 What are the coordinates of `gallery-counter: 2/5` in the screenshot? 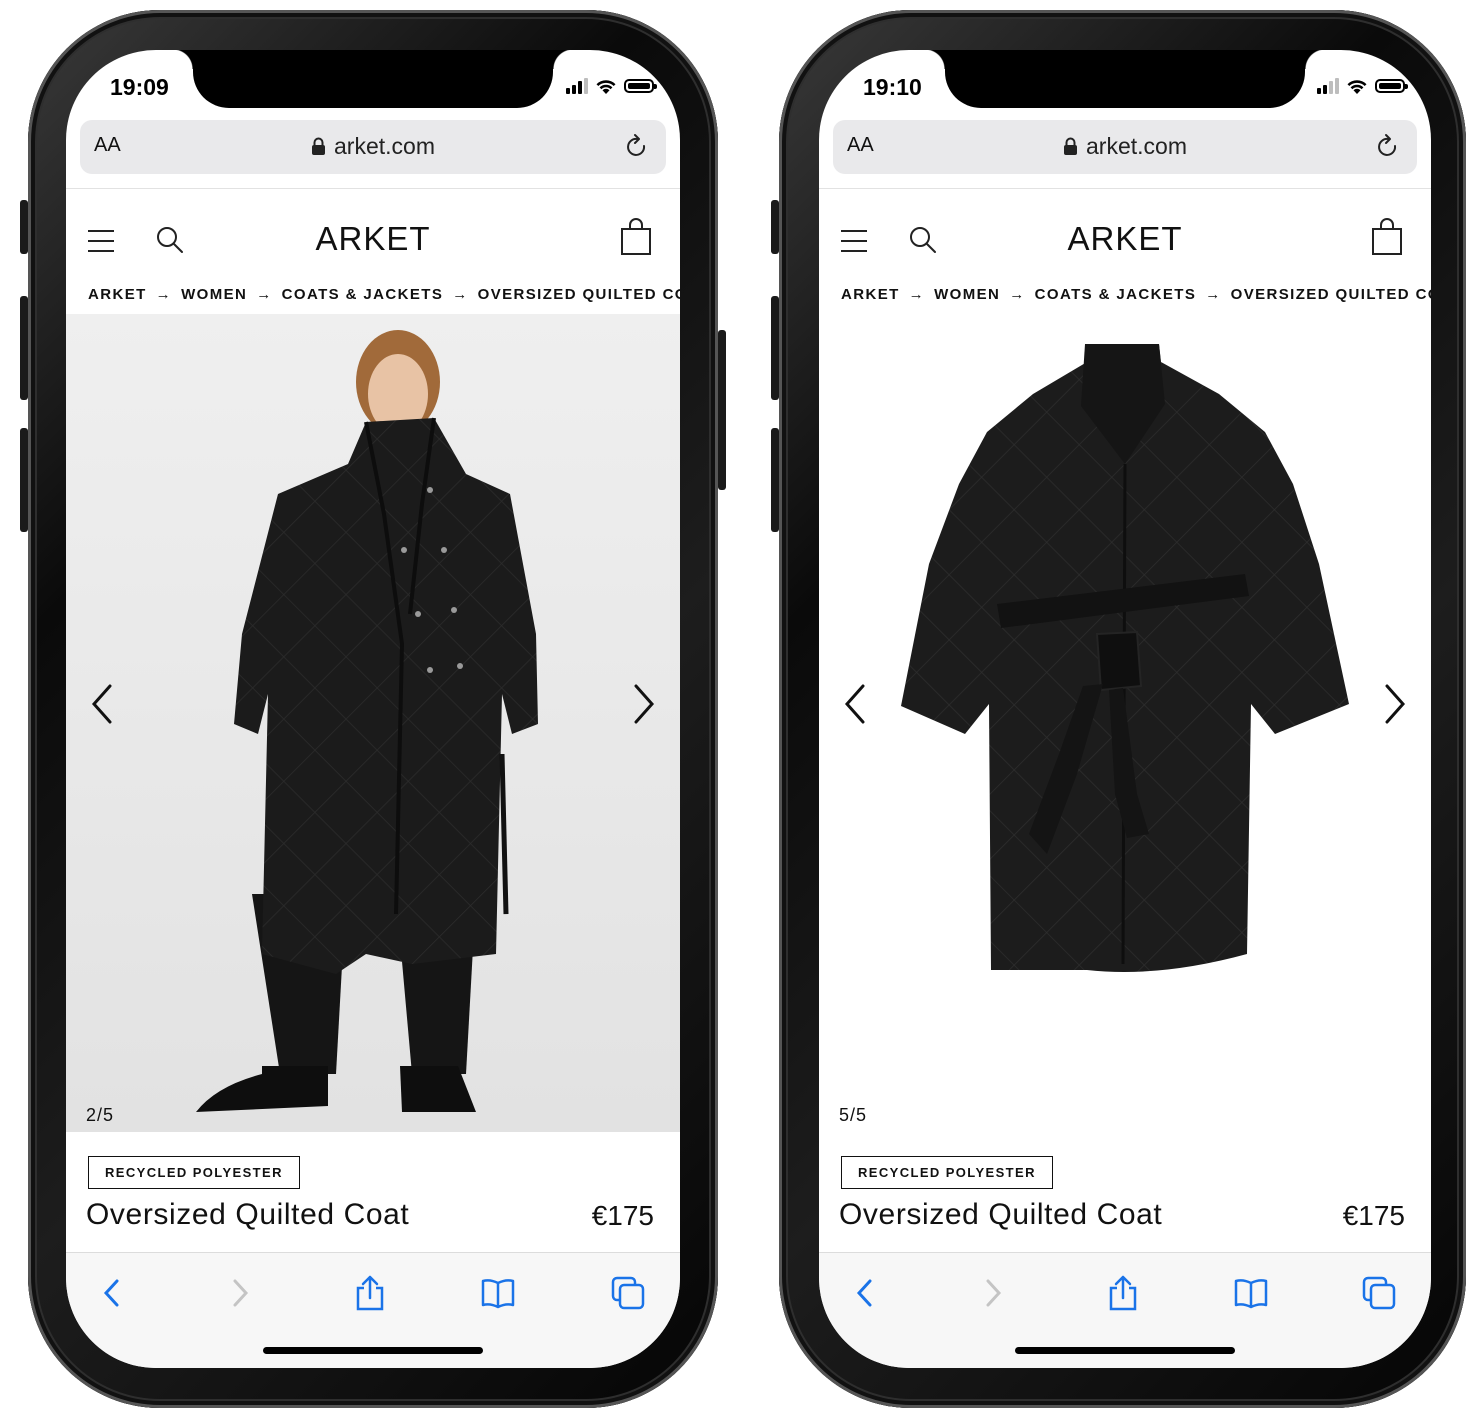 It's located at (100, 1115).